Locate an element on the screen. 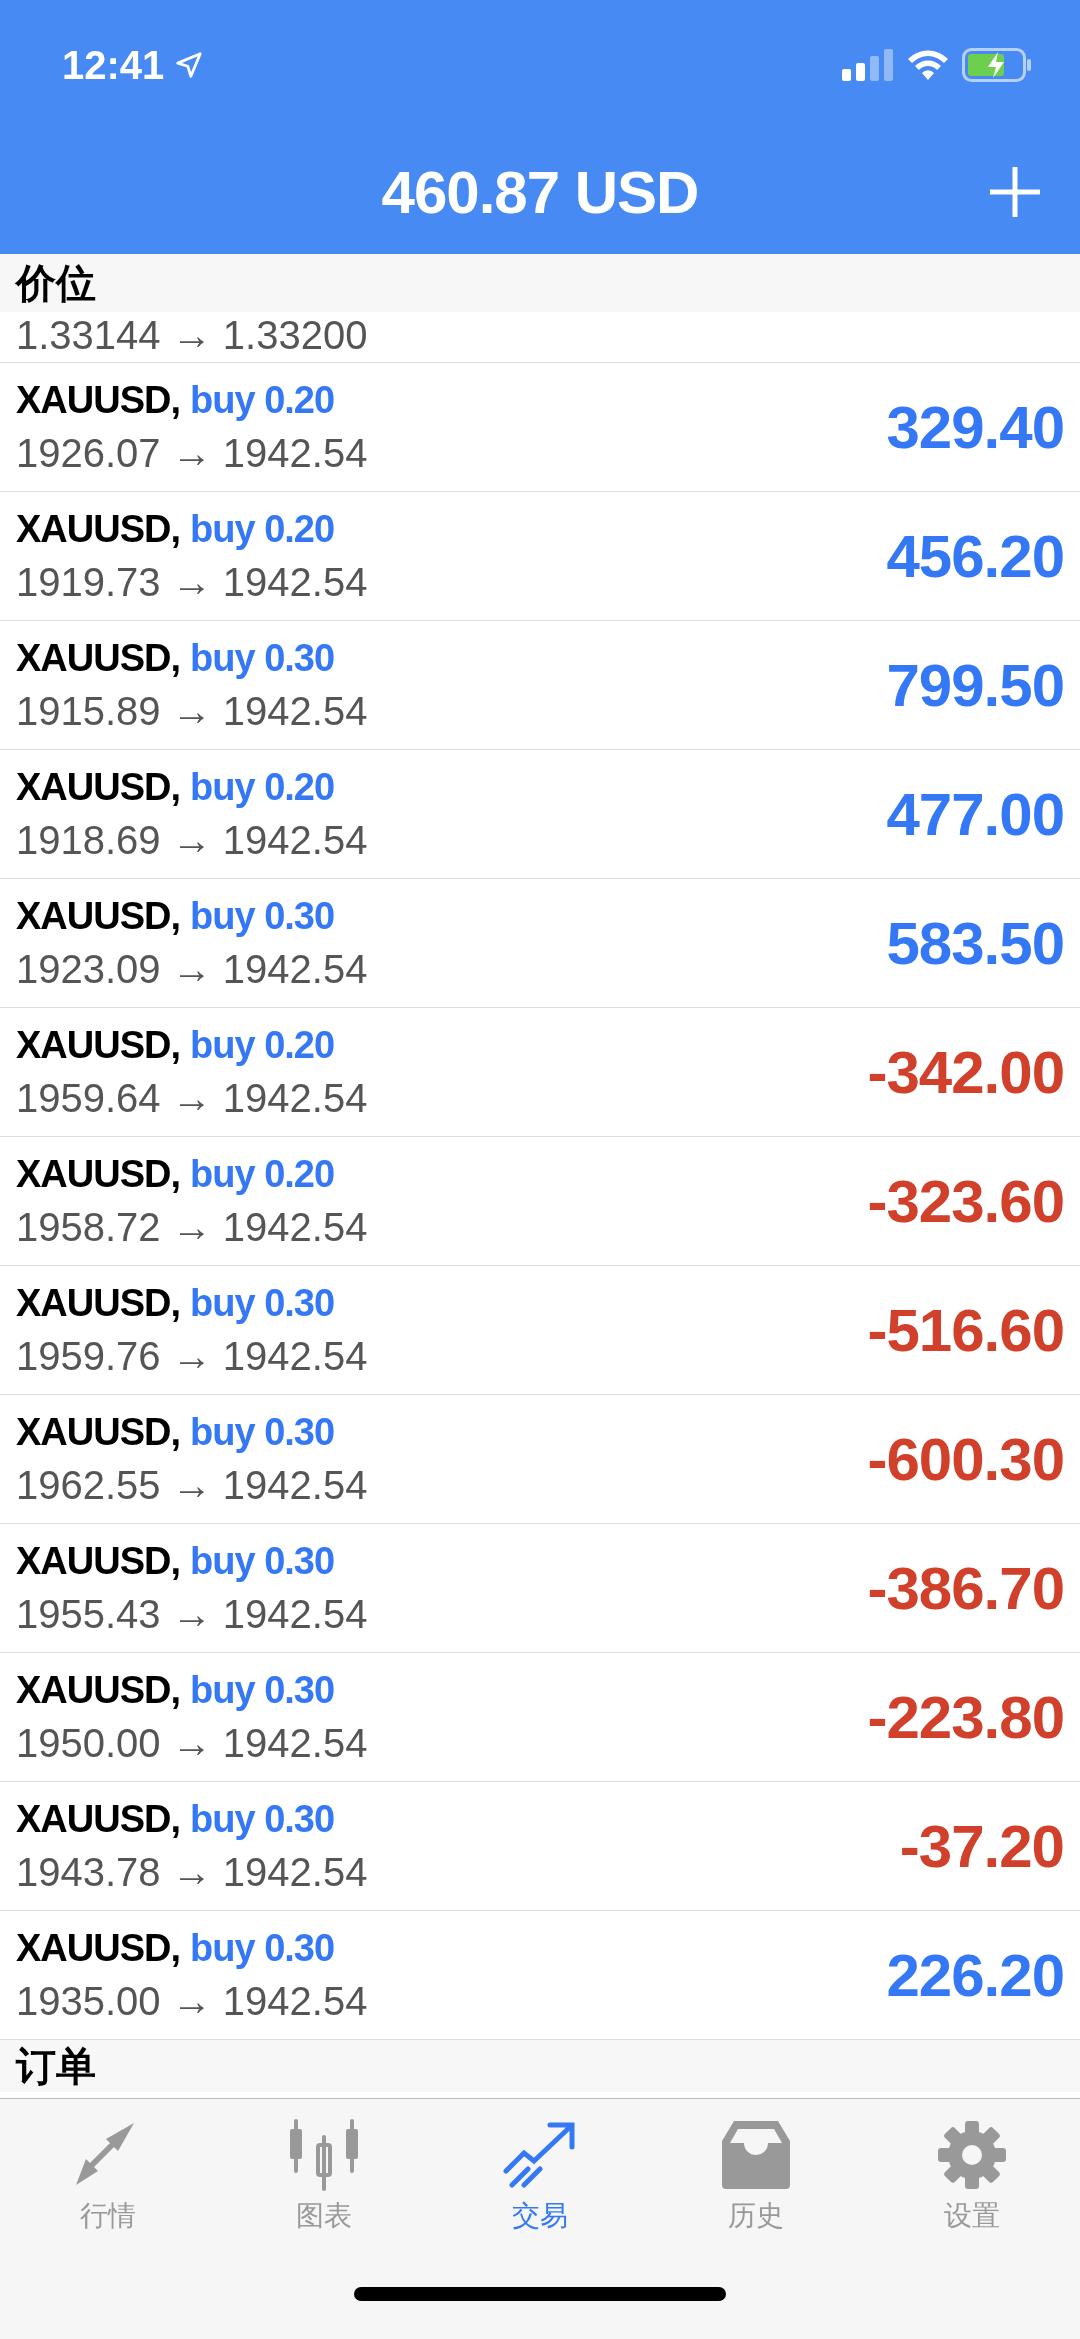 Image resolution: width=1080 pixels, height=2339 pixels. profit-value: -386.70 is located at coordinates (965, 1588).